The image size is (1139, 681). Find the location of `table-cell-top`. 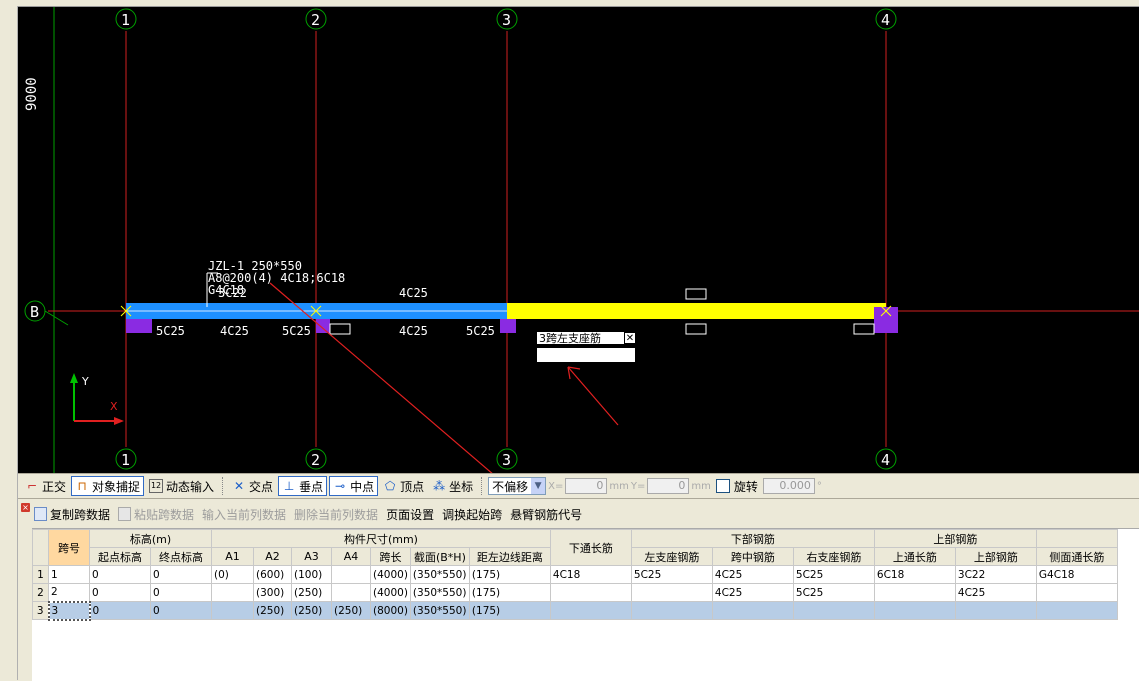

table-cell-top is located at coordinates (995, 610).